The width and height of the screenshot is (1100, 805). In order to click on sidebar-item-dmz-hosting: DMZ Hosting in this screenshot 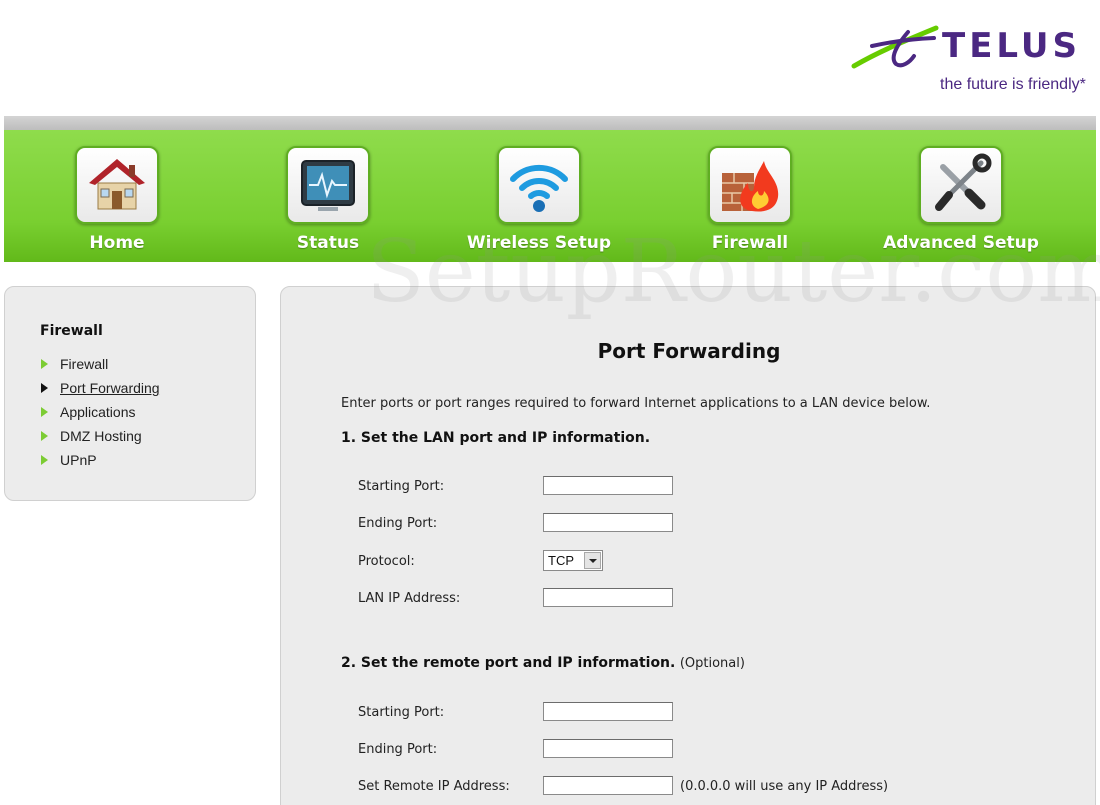, I will do `click(100, 439)`.